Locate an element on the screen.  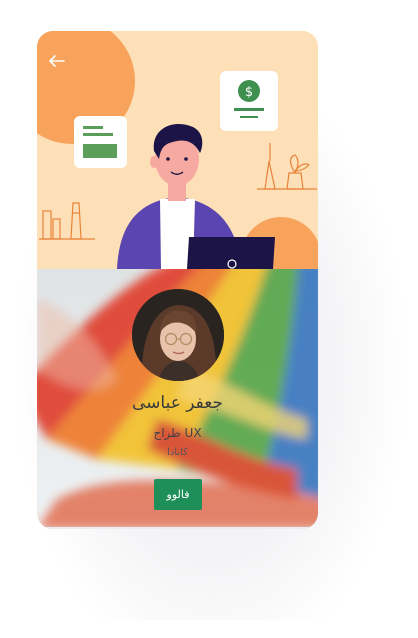
profile-location: کانادا is located at coordinates (177, 452).